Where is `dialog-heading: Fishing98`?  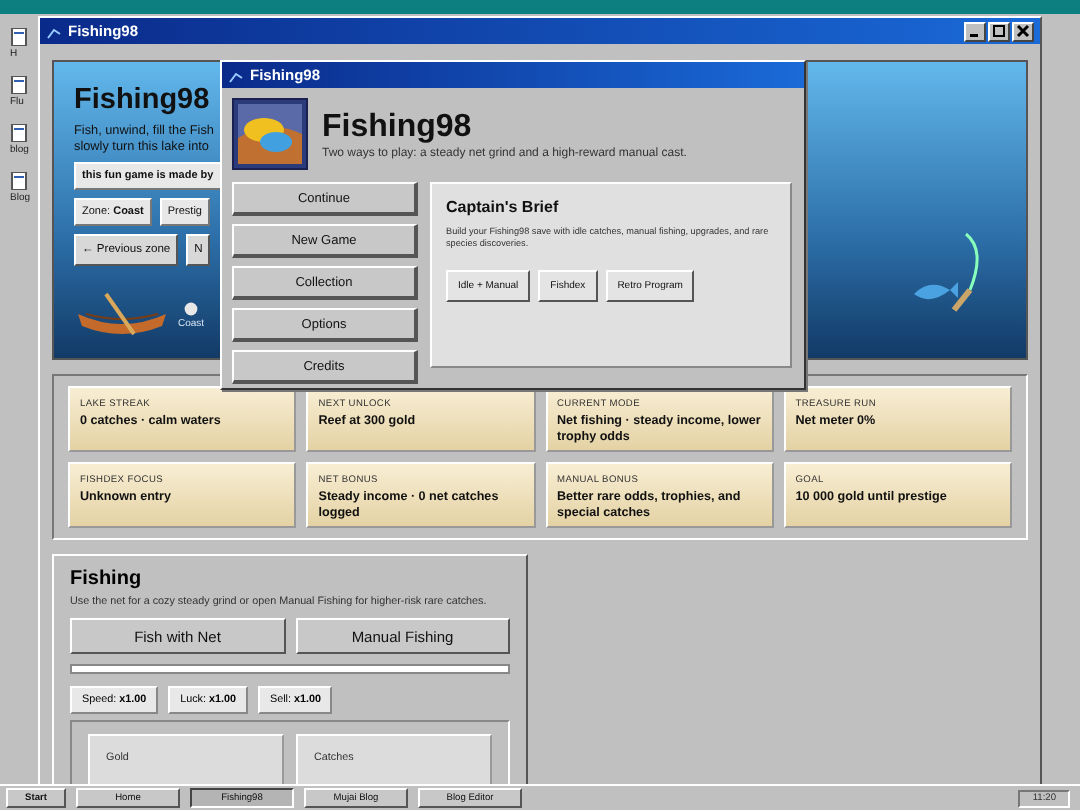 dialog-heading: Fishing98 is located at coordinates (398, 127).